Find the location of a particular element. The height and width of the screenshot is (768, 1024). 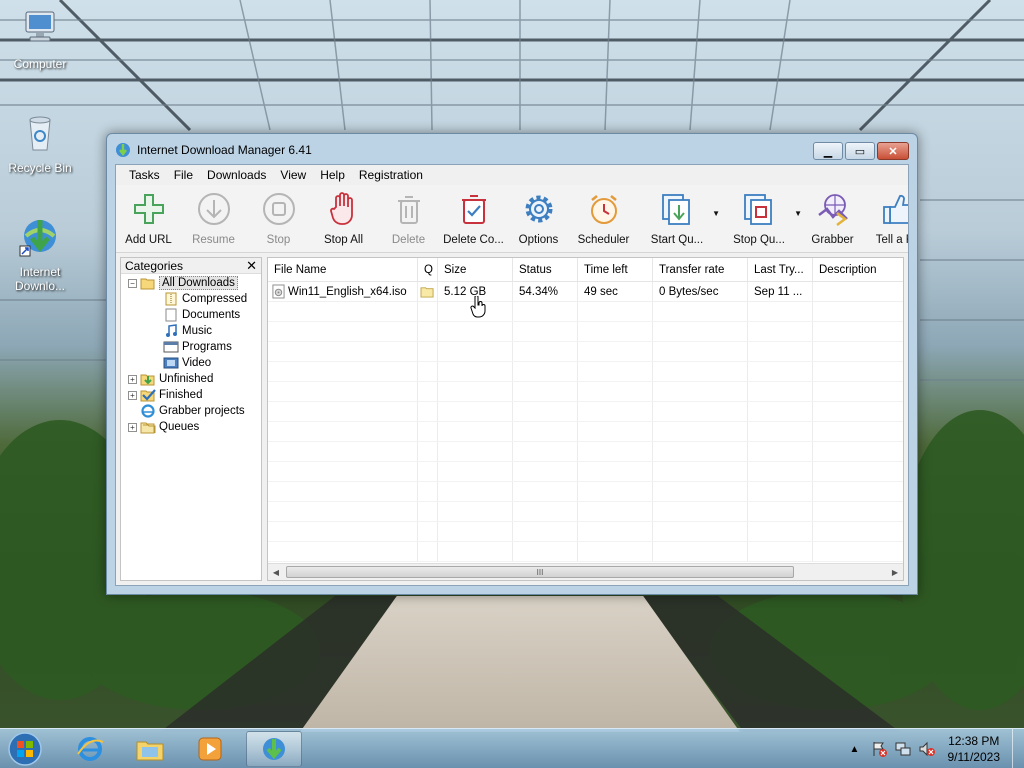

scroll-track: III is located at coordinates (585, 572).